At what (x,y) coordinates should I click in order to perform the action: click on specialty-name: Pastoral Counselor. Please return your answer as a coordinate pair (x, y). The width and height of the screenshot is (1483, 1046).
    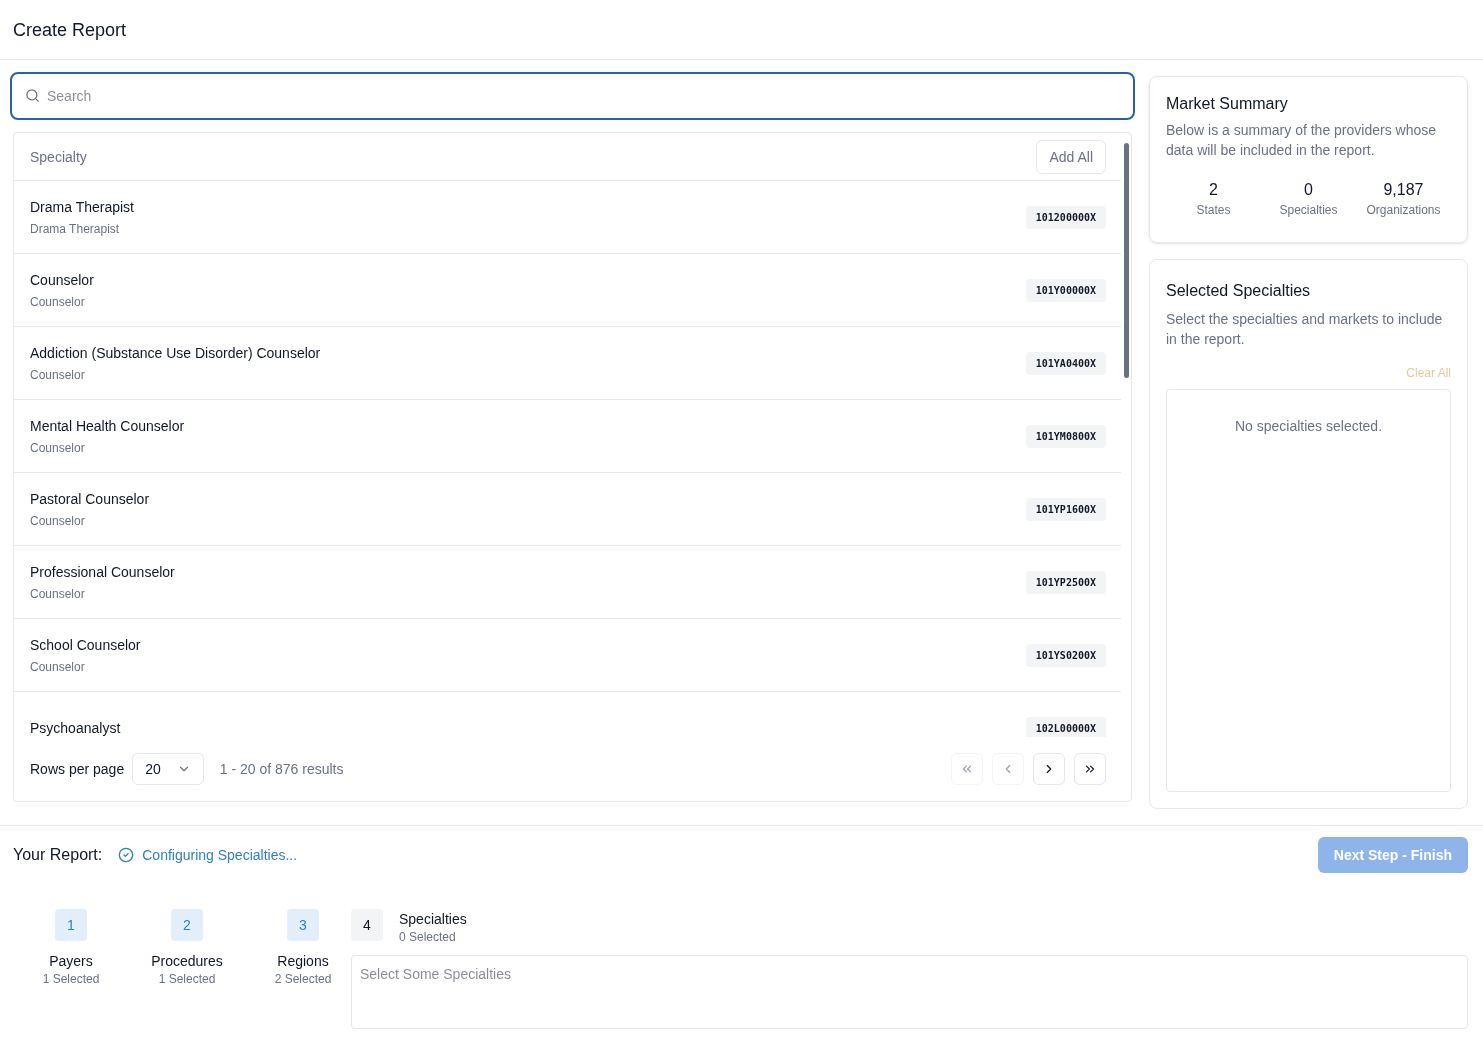
    Looking at the image, I should click on (90, 499).